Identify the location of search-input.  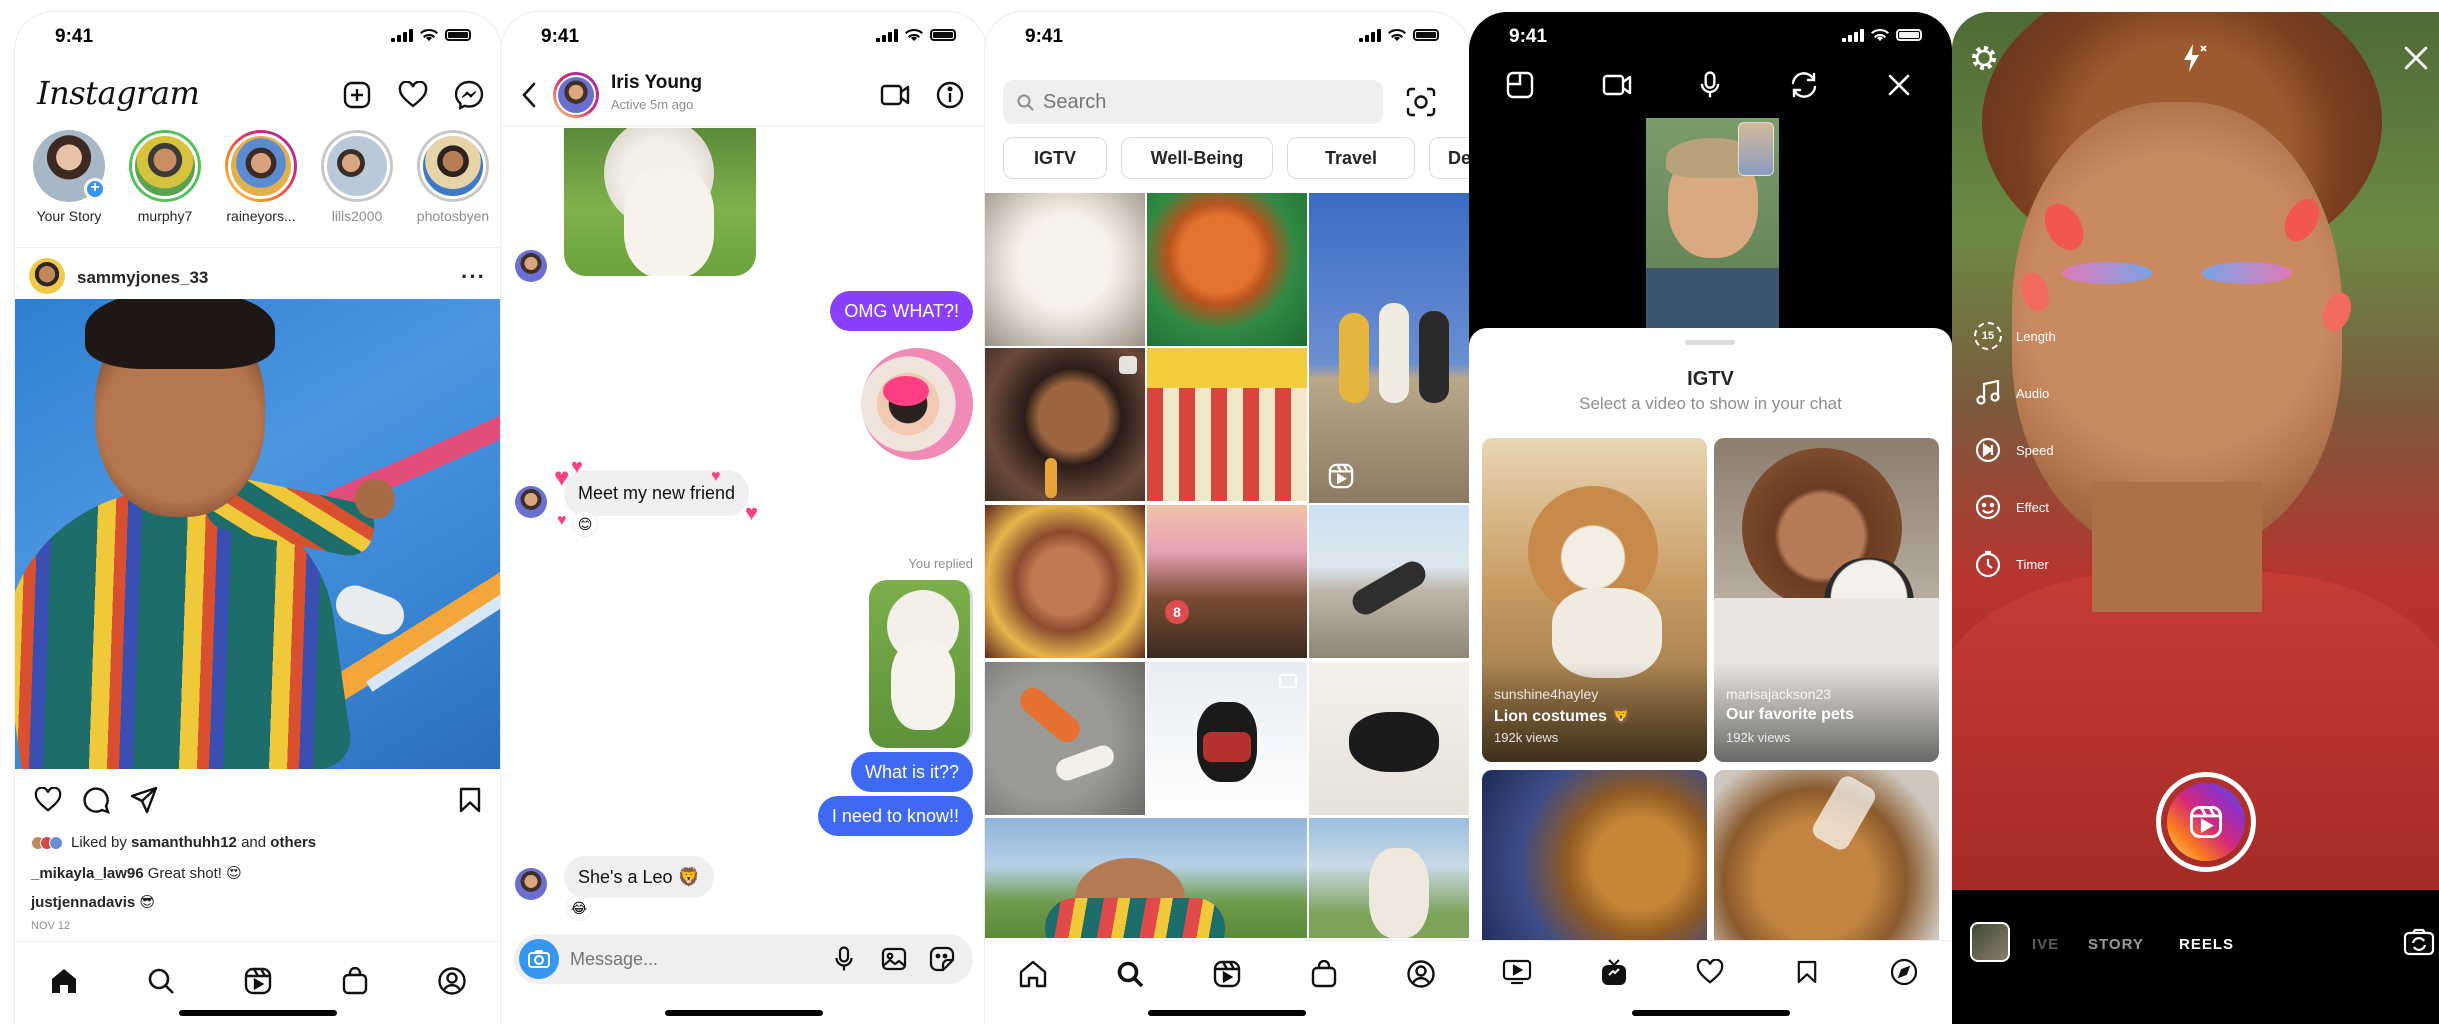
(1203, 102).